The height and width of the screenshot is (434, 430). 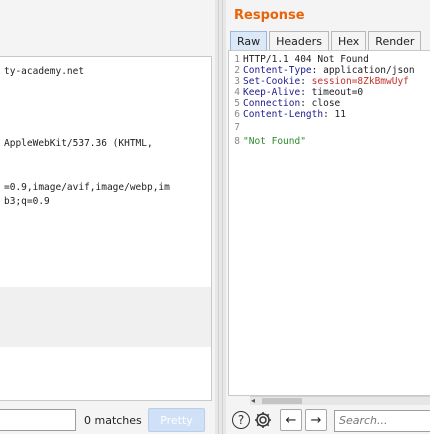 I want to click on line-number: 5, so click(x=237, y=103).